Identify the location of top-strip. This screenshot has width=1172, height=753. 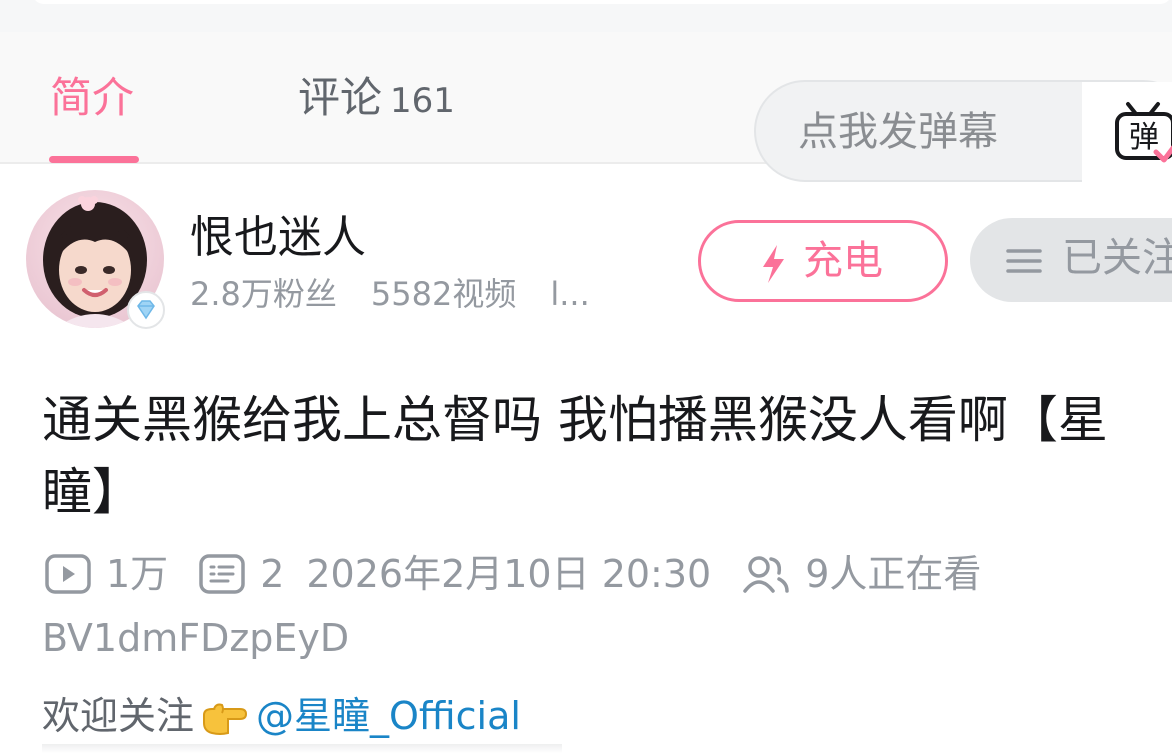
(586, 16).